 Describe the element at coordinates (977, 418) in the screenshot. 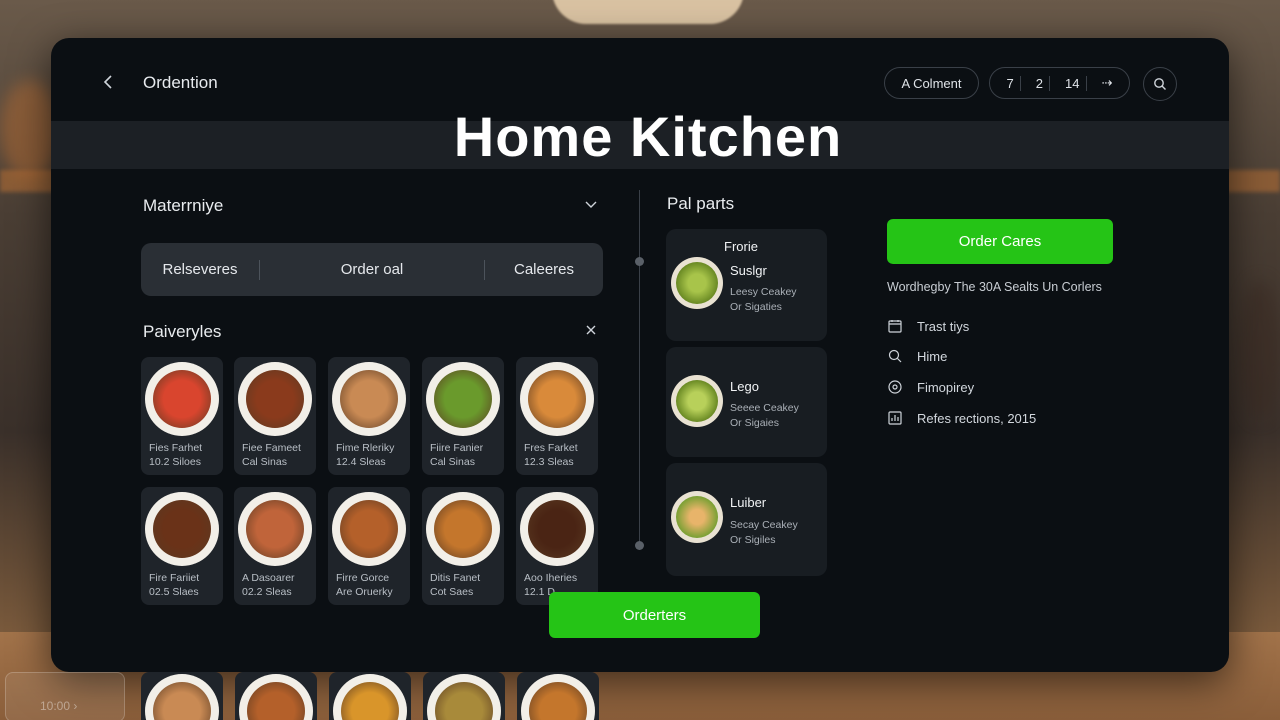

I see `meta-text: Refes rections, 2015` at that location.